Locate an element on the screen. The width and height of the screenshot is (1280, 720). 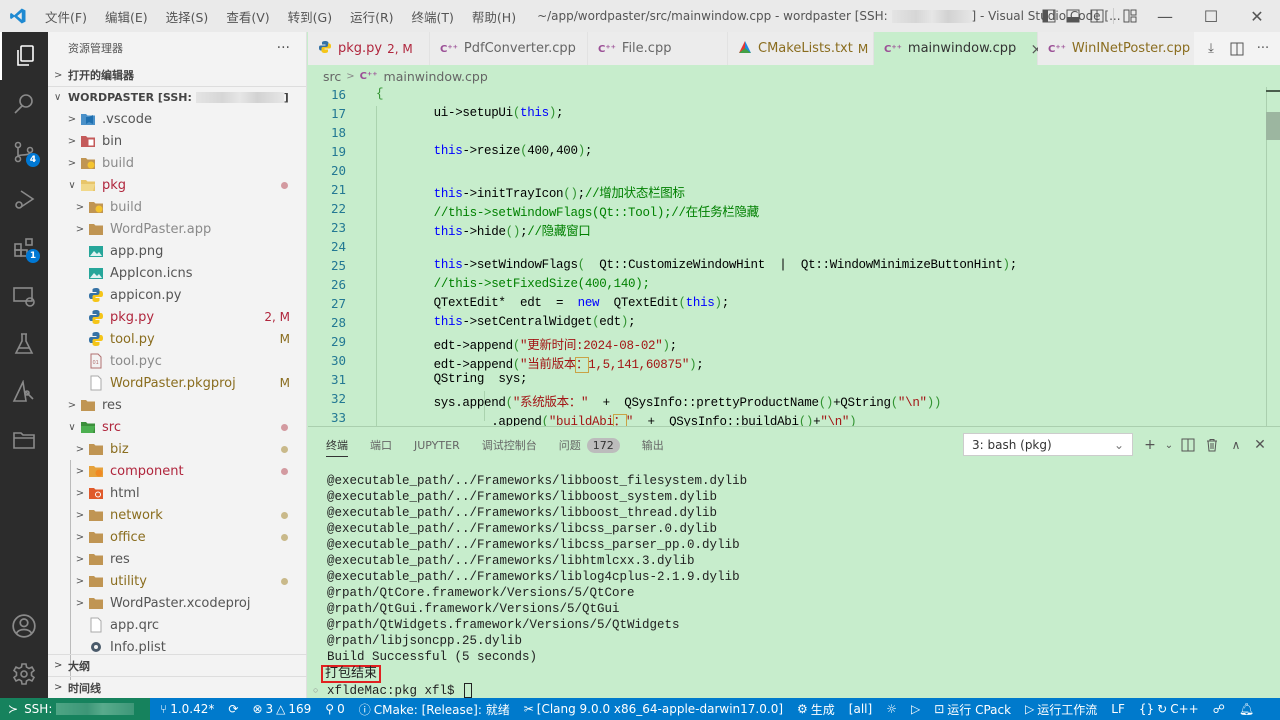
cmake-kit: ✂ [Clang 9.0.0 x86_64-apple-darwin17.0.0] is located at coordinates (653, 709).